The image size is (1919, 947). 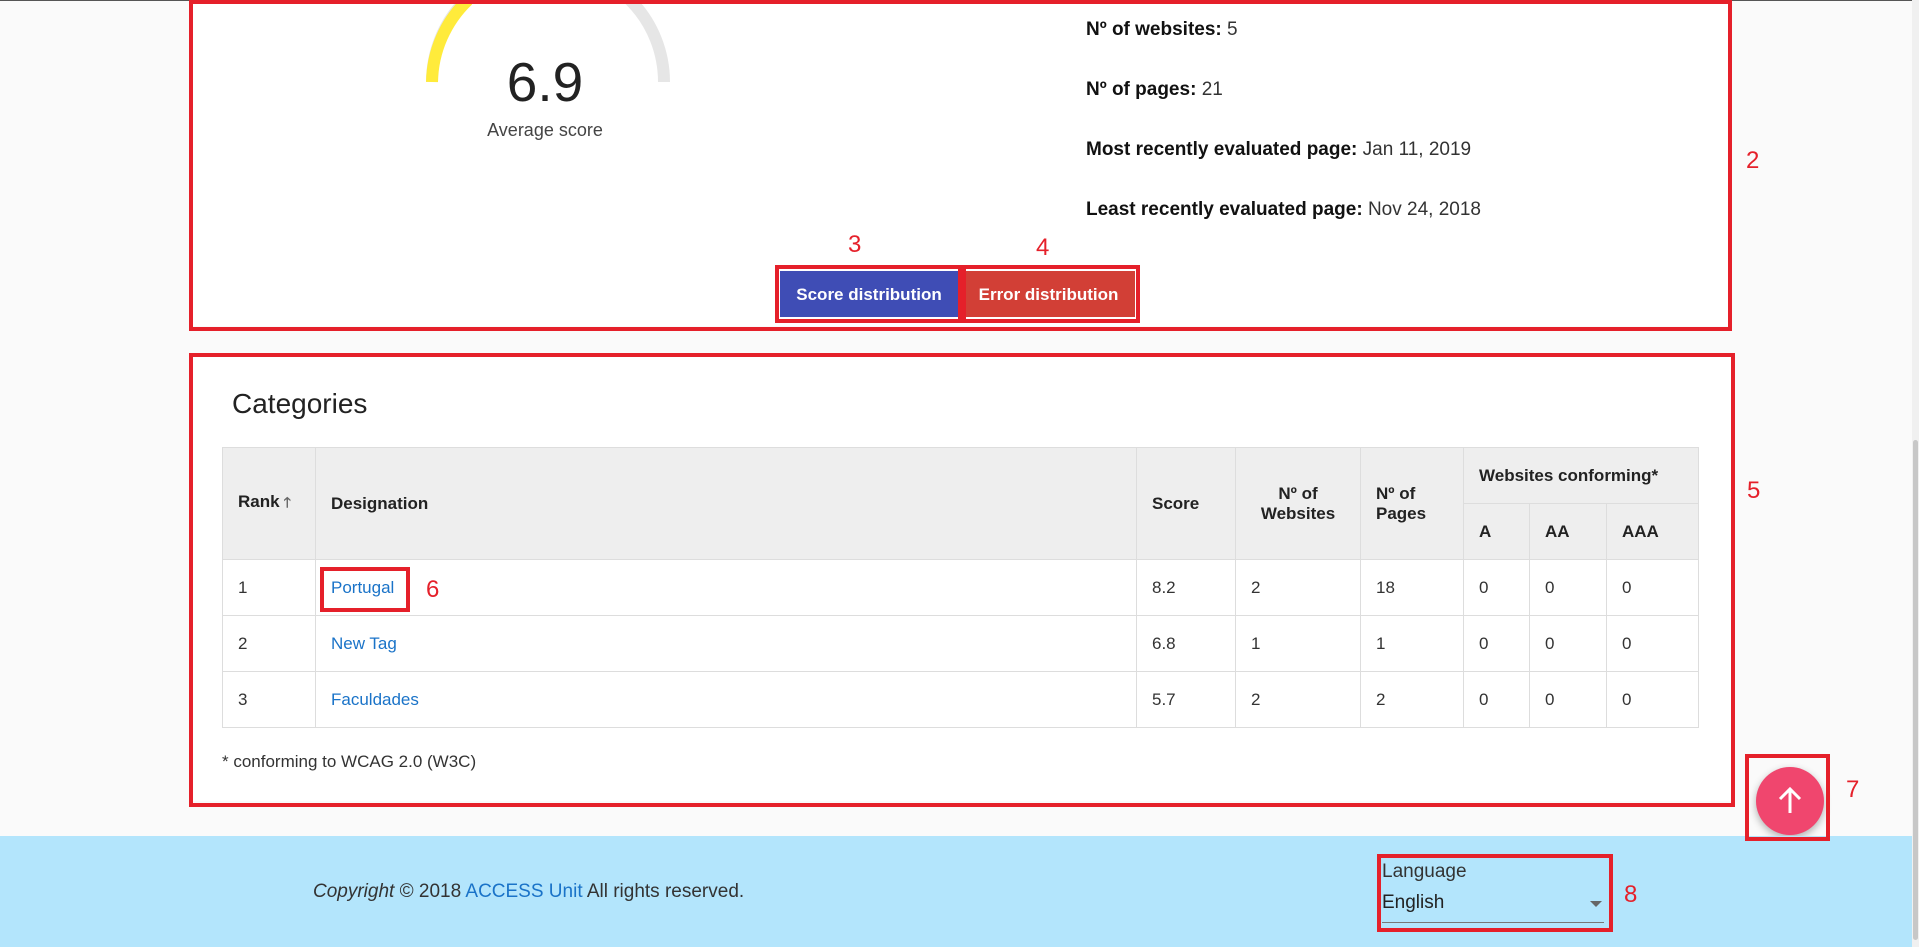 I want to click on annotation-label-7: 7, so click(x=1853, y=789).